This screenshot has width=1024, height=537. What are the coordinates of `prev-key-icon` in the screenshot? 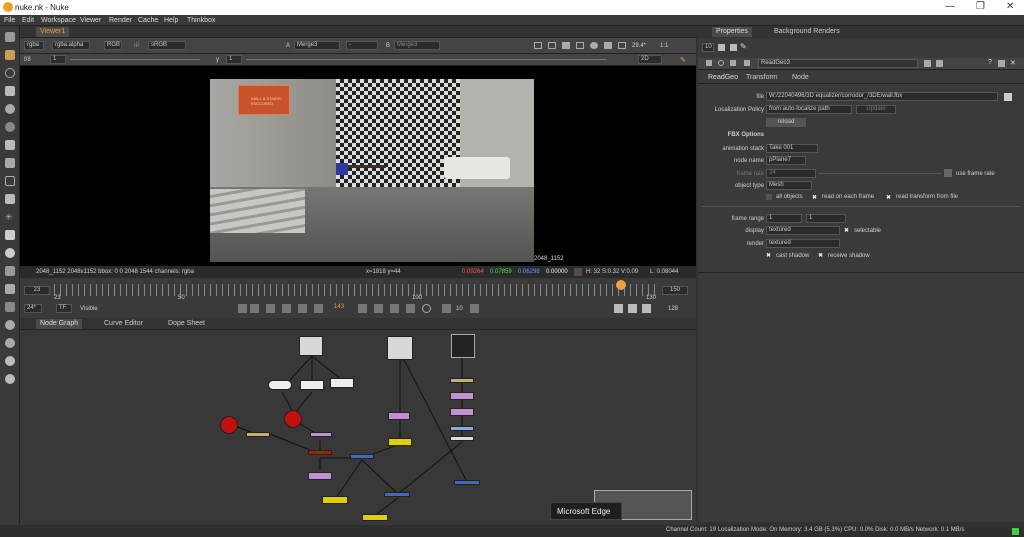 It's located at (286, 308).